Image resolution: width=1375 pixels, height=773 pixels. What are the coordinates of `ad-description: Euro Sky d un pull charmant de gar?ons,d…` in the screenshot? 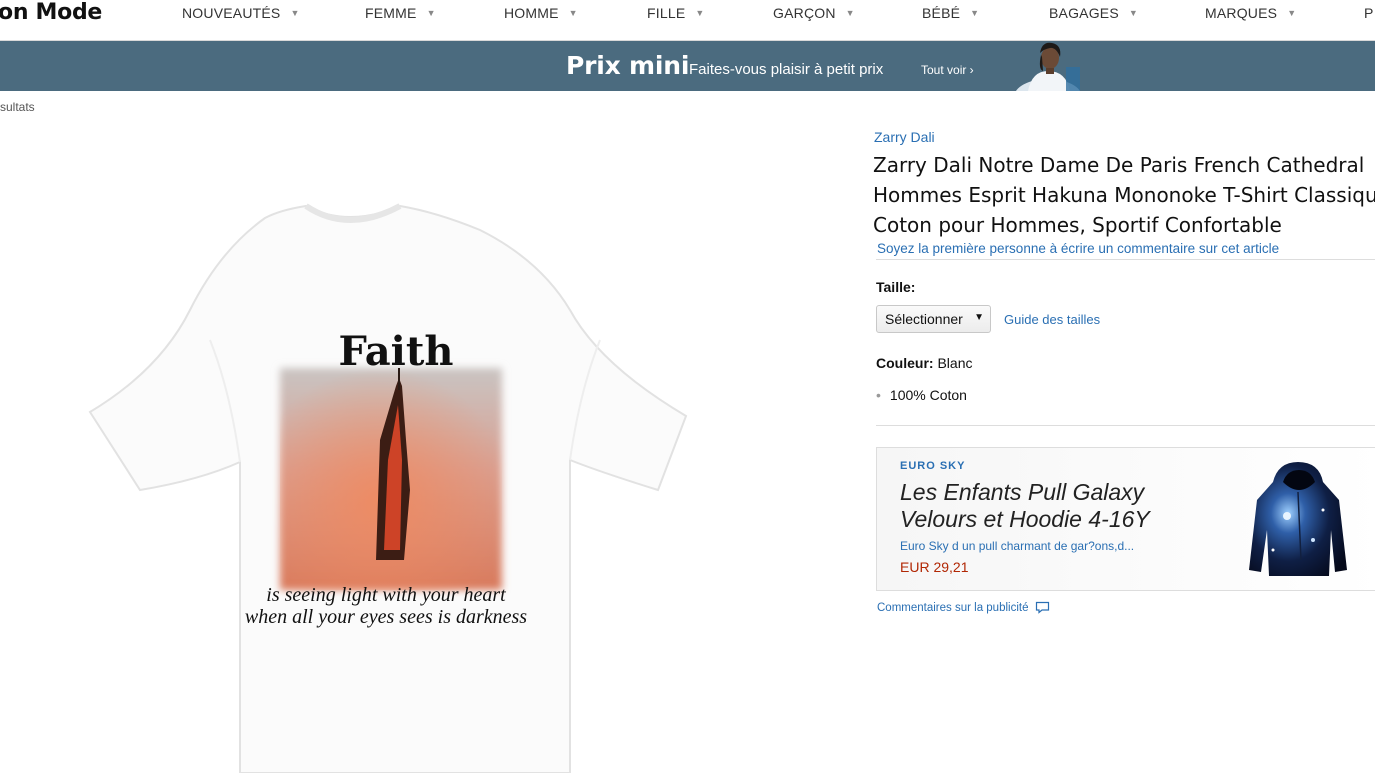 It's located at (1017, 546).